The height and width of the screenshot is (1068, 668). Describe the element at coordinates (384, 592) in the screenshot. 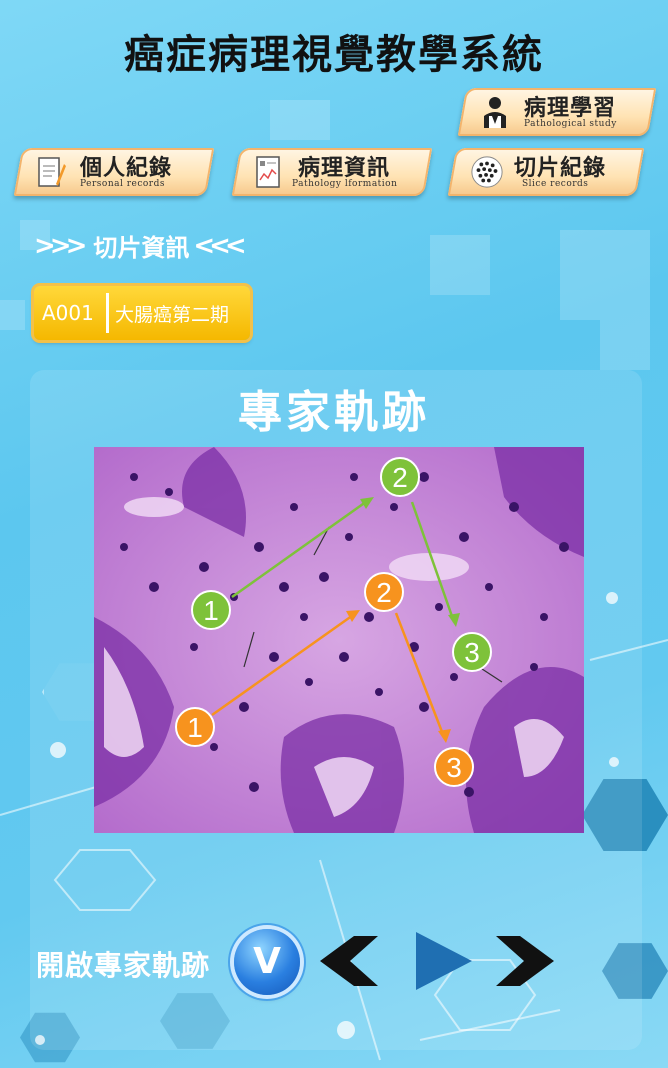

I see `orange-marker-2: 2` at that location.